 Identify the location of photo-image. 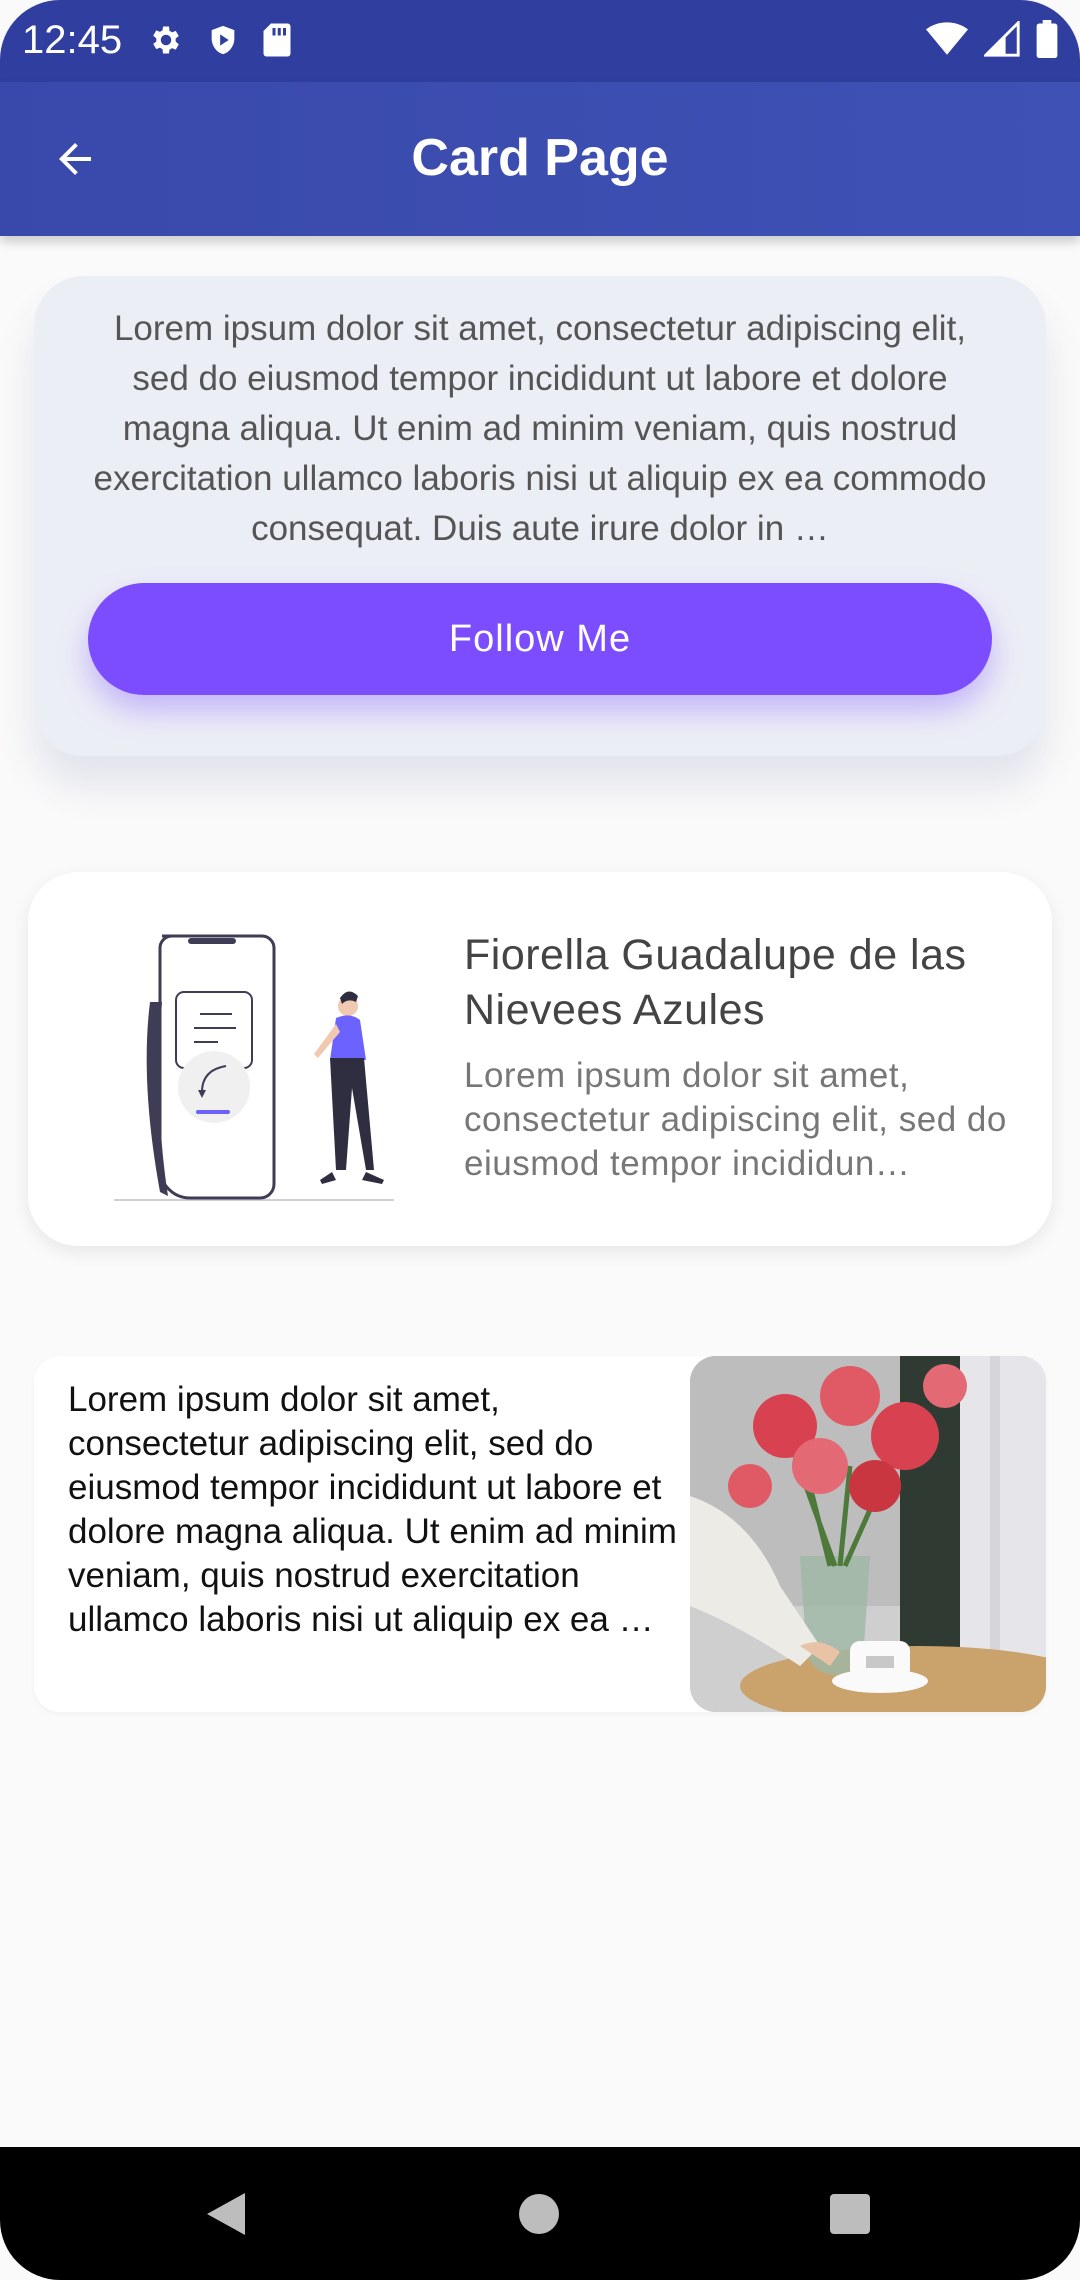
(868, 1534).